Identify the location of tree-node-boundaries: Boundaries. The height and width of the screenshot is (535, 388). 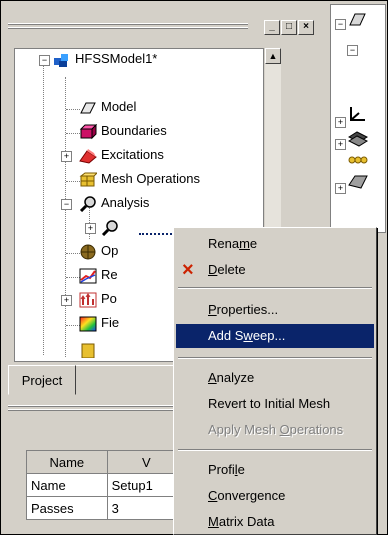
(123, 131).